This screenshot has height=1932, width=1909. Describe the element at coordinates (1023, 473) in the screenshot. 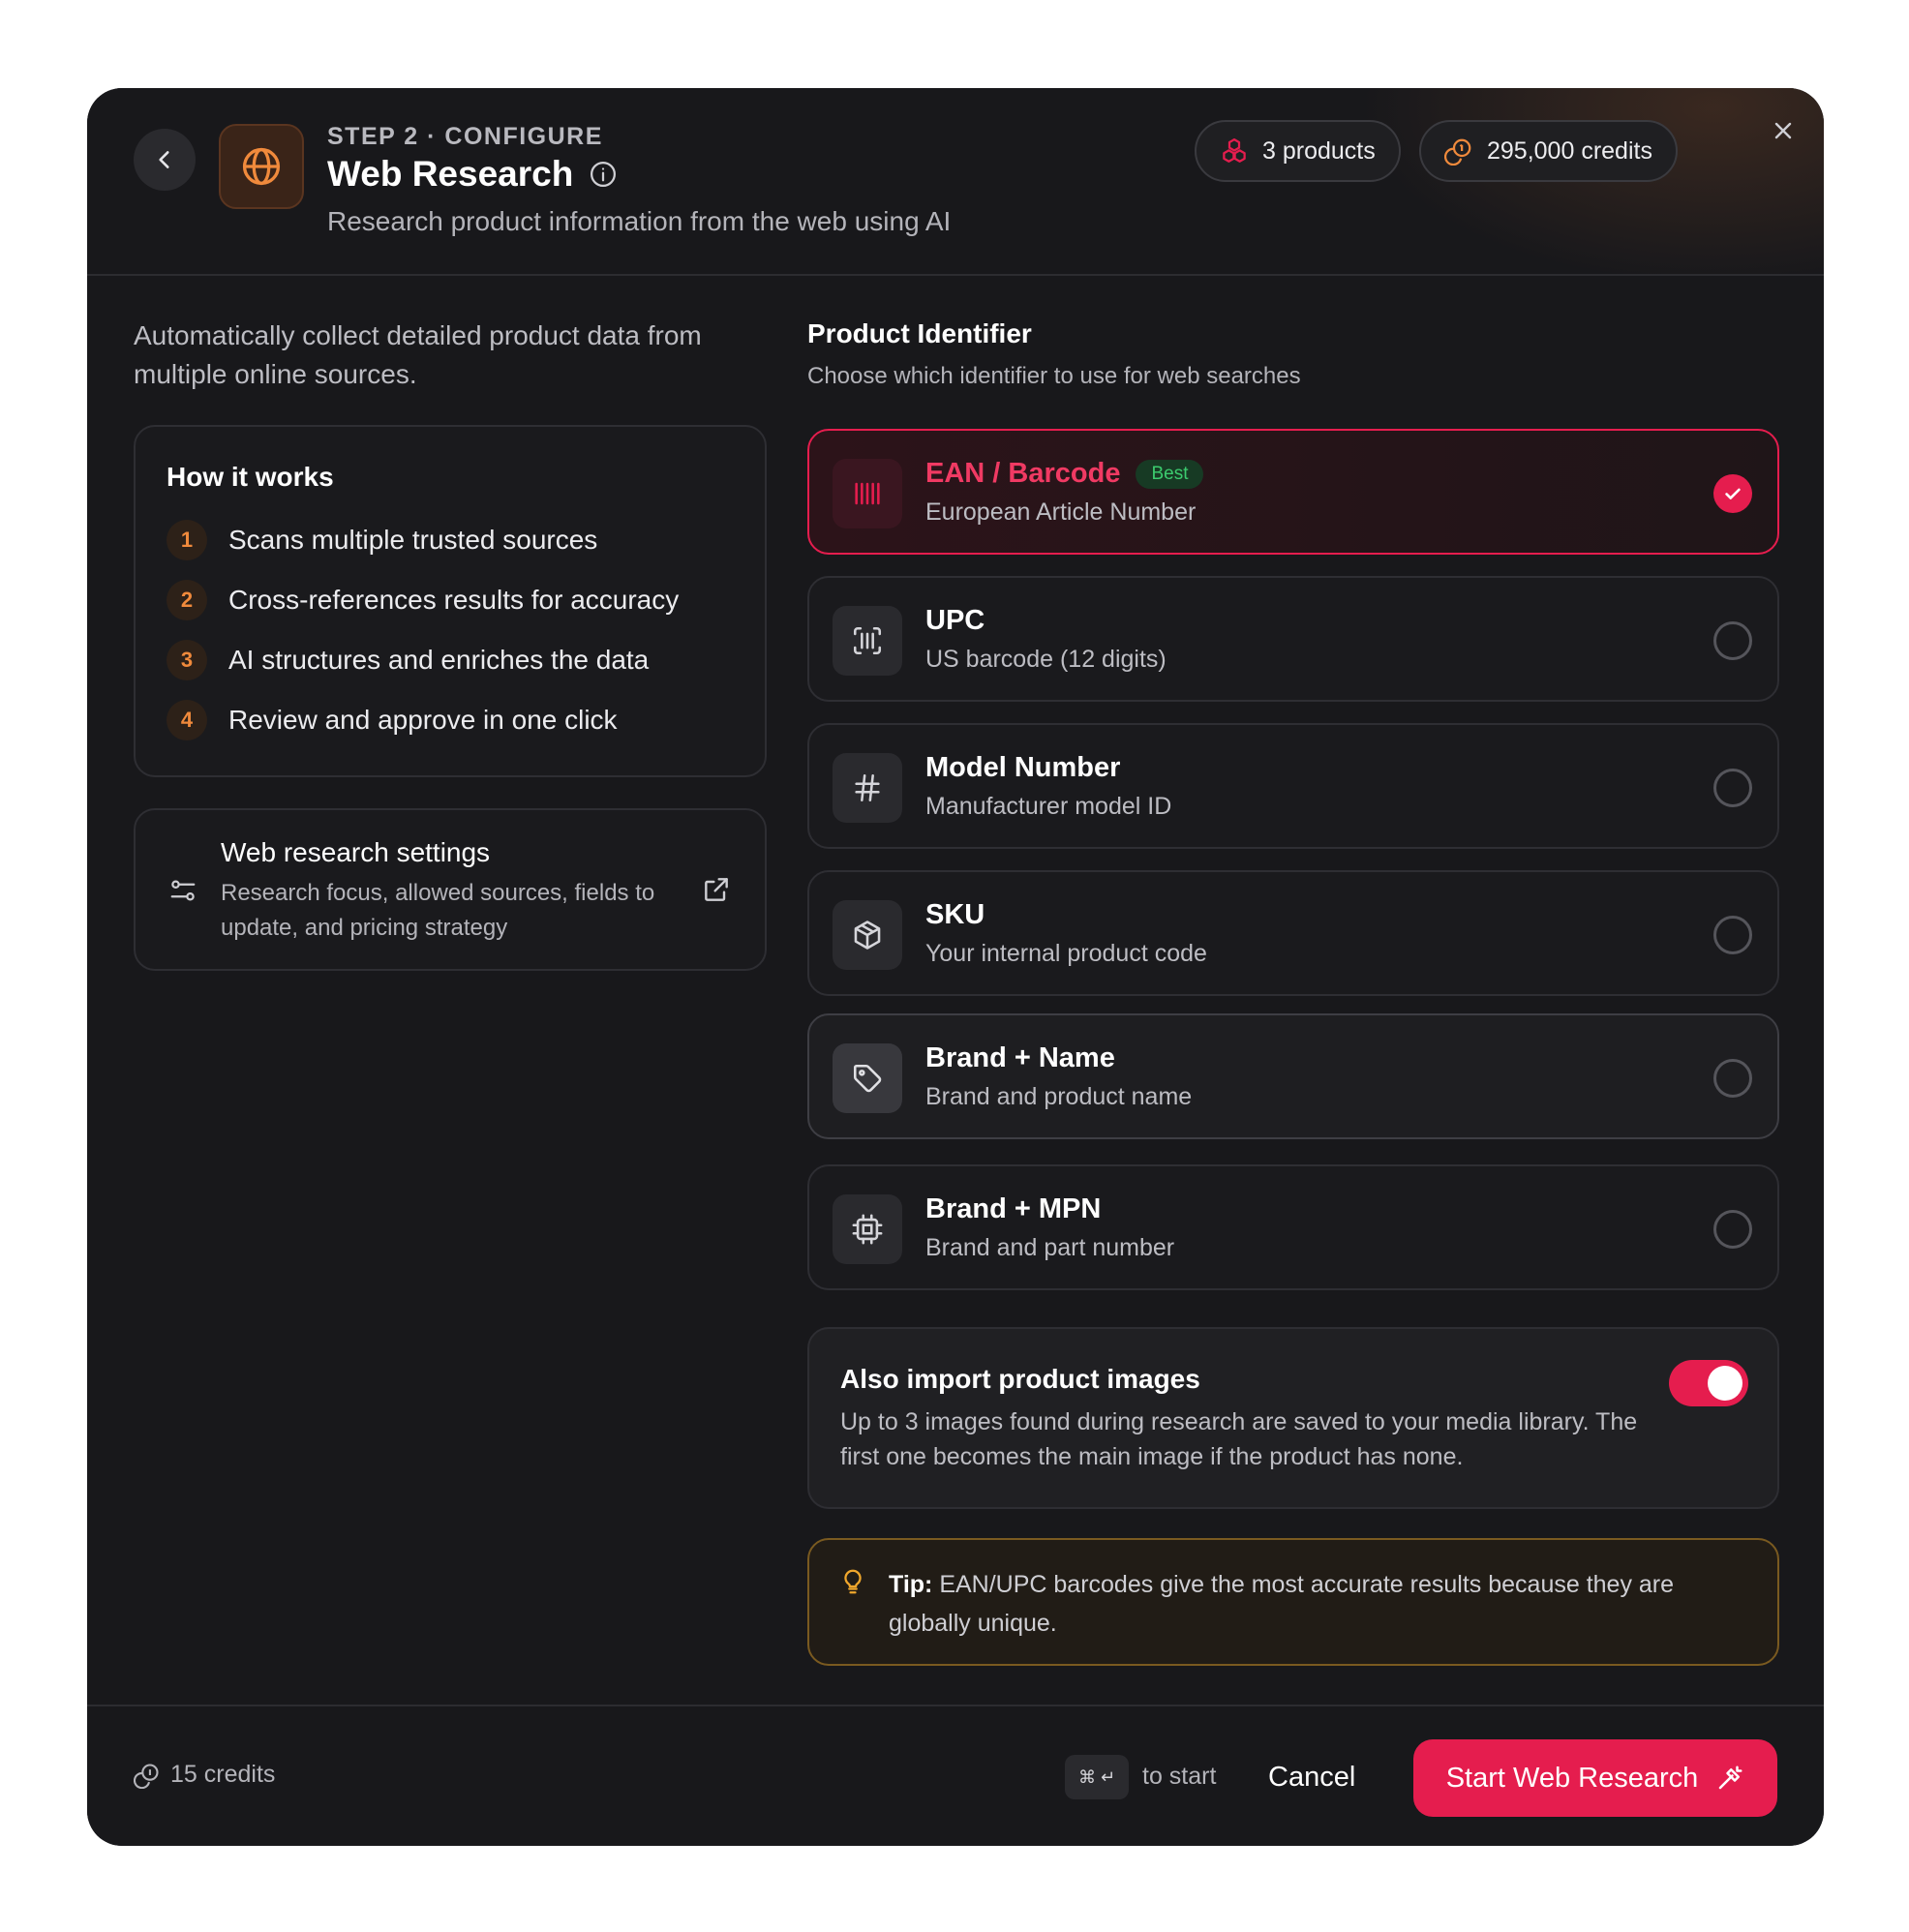

I see `option-title: EAN / Barcode` at that location.